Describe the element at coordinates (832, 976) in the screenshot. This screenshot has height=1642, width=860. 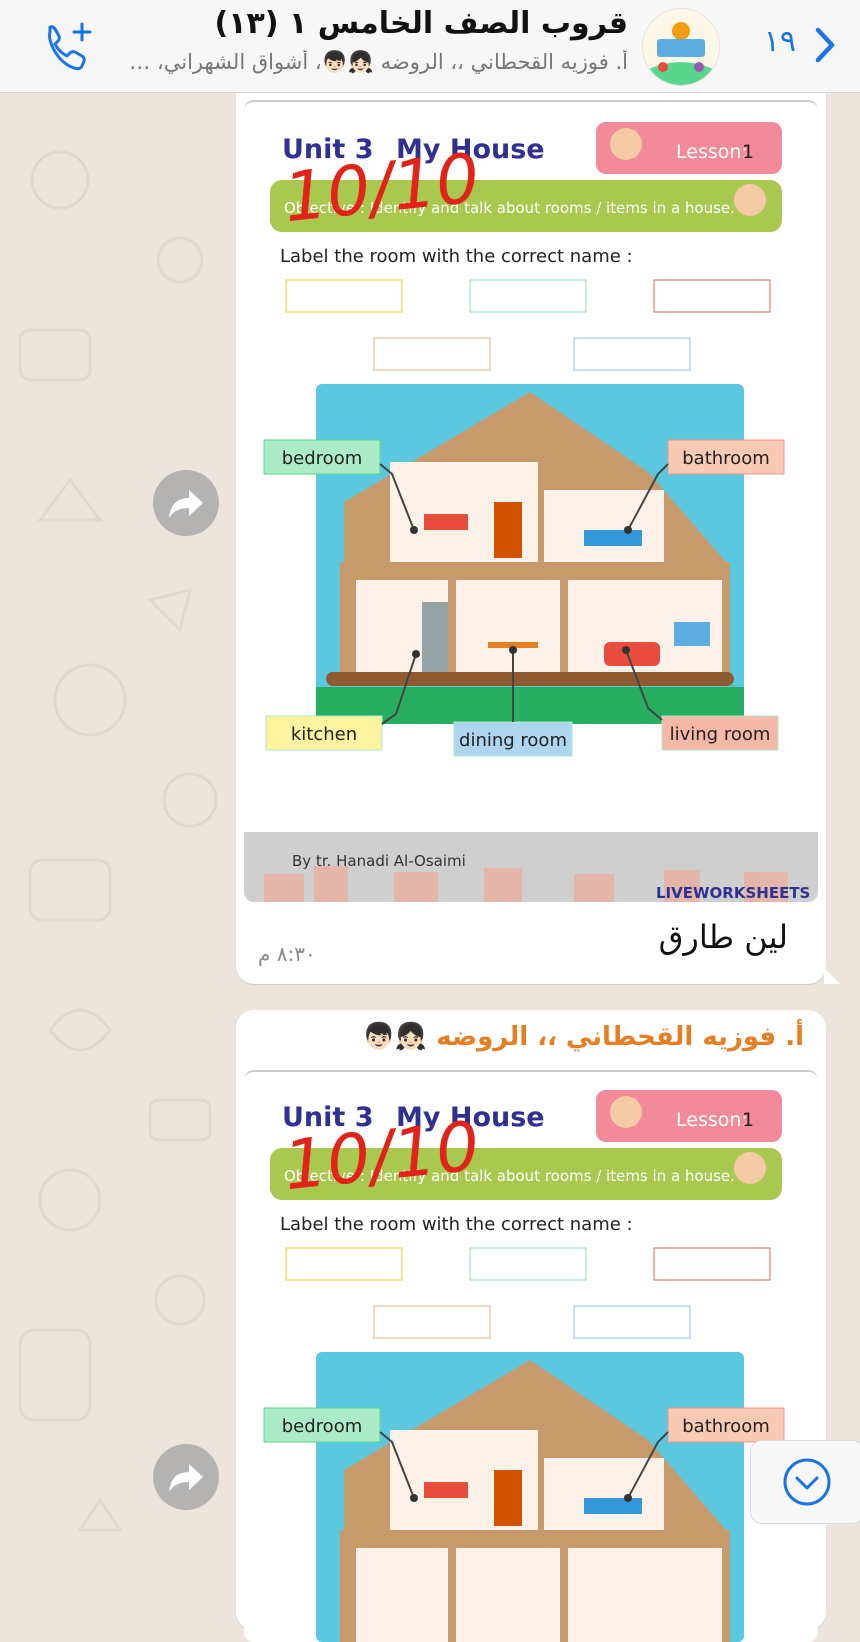
I see `bubble-tail` at that location.